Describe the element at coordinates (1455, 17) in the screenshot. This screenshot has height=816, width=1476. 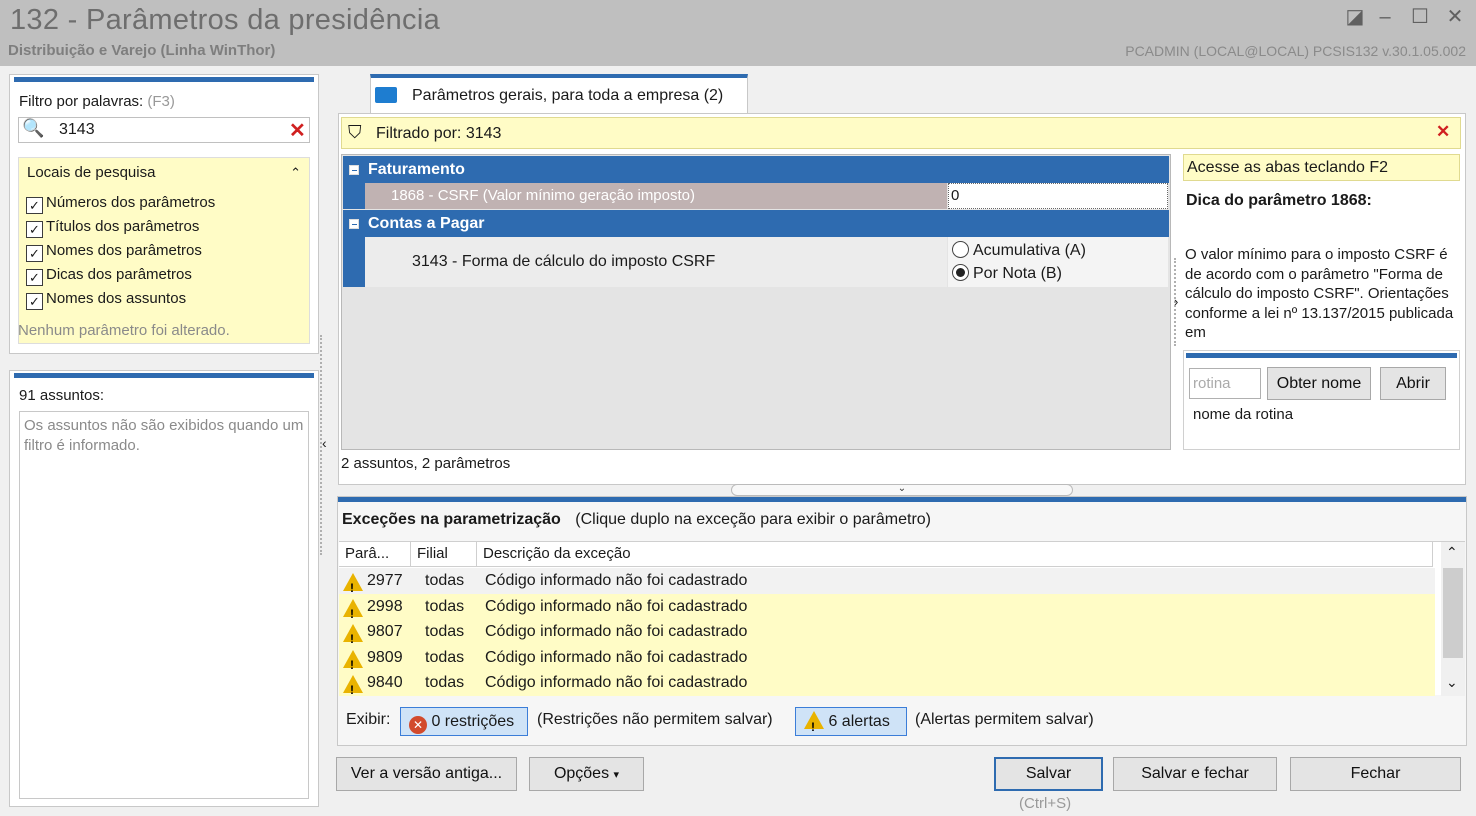
I see `close-icon: ✕` at that location.